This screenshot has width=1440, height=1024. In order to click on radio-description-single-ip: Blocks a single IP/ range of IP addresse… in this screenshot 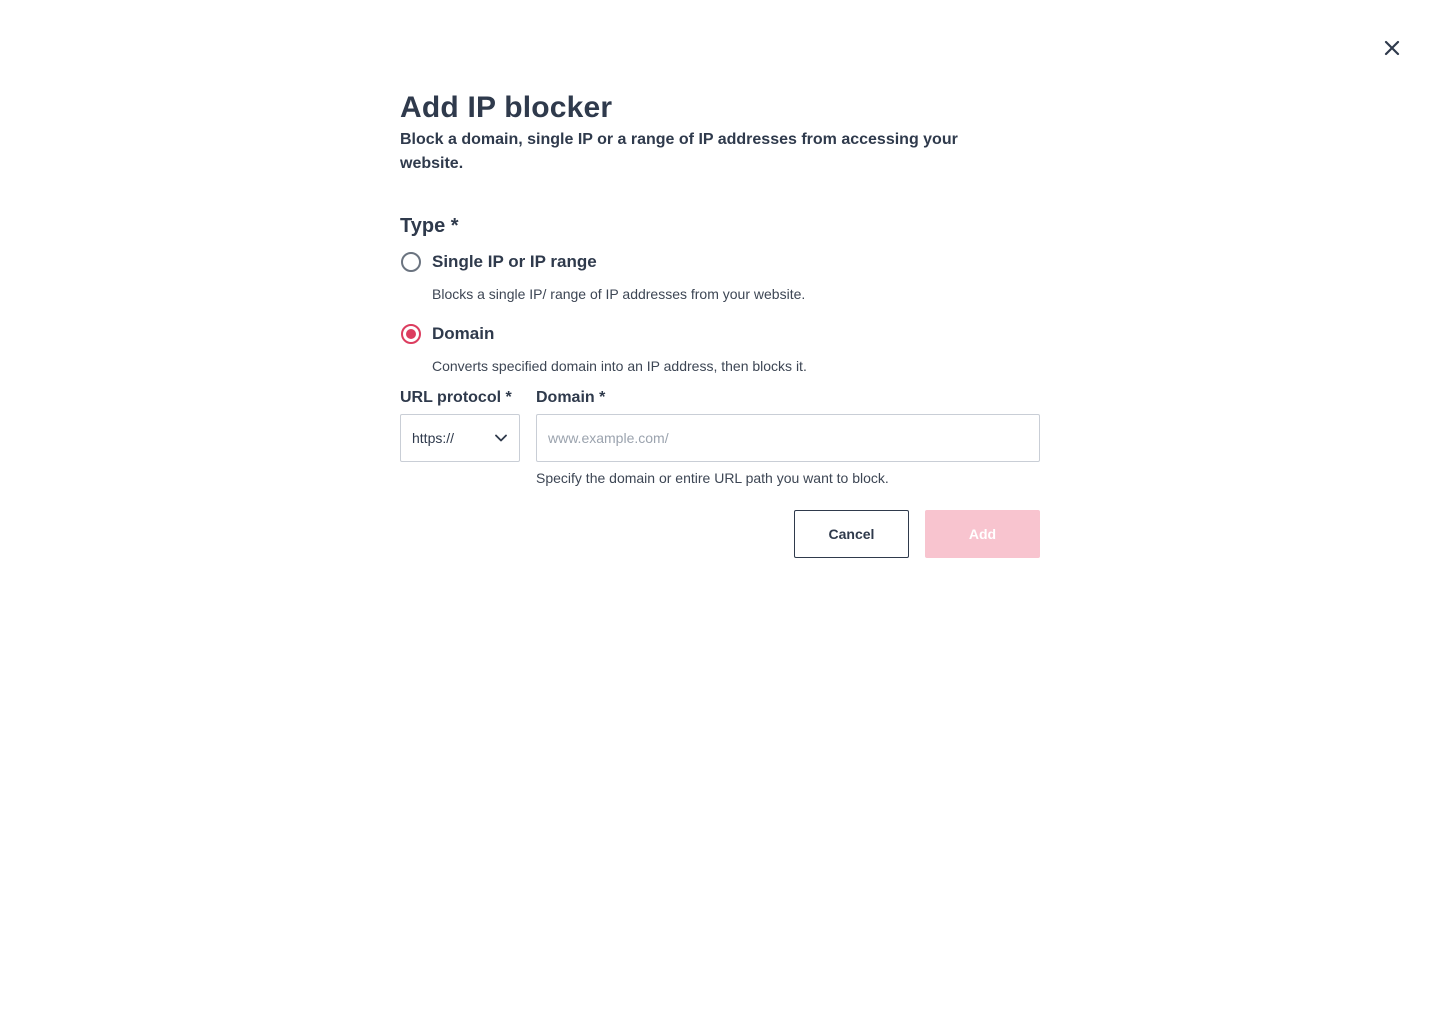, I will do `click(619, 294)`.